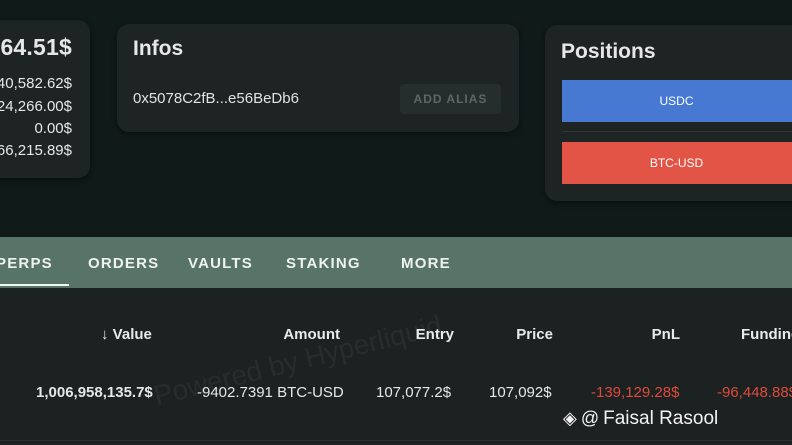  Describe the element at coordinates (323, 263) in the screenshot. I see `tab-staking: STAKING` at that location.